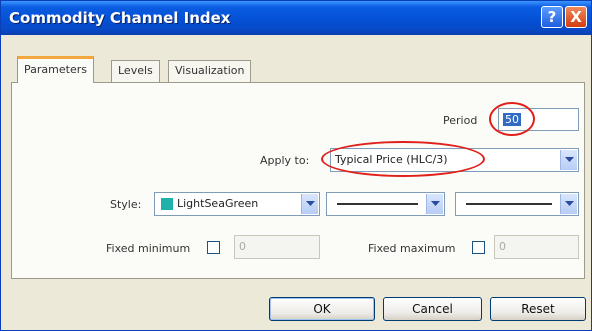 The height and width of the screenshot is (331, 592). Describe the element at coordinates (285, 160) in the screenshot. I see `apply-to-label: Apply to:` at that location.